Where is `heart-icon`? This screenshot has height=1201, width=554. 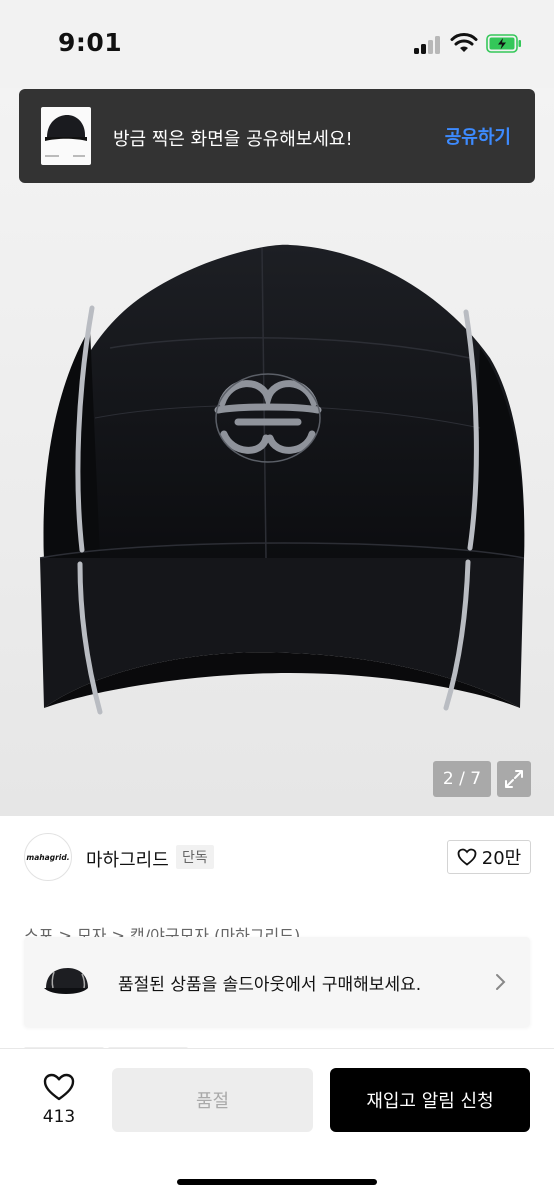 heart-icon is located at coordinates (59, 1087).